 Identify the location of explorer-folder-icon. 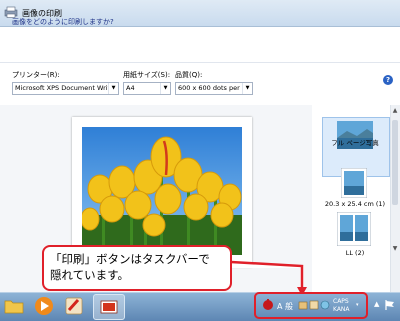
(14, 306).